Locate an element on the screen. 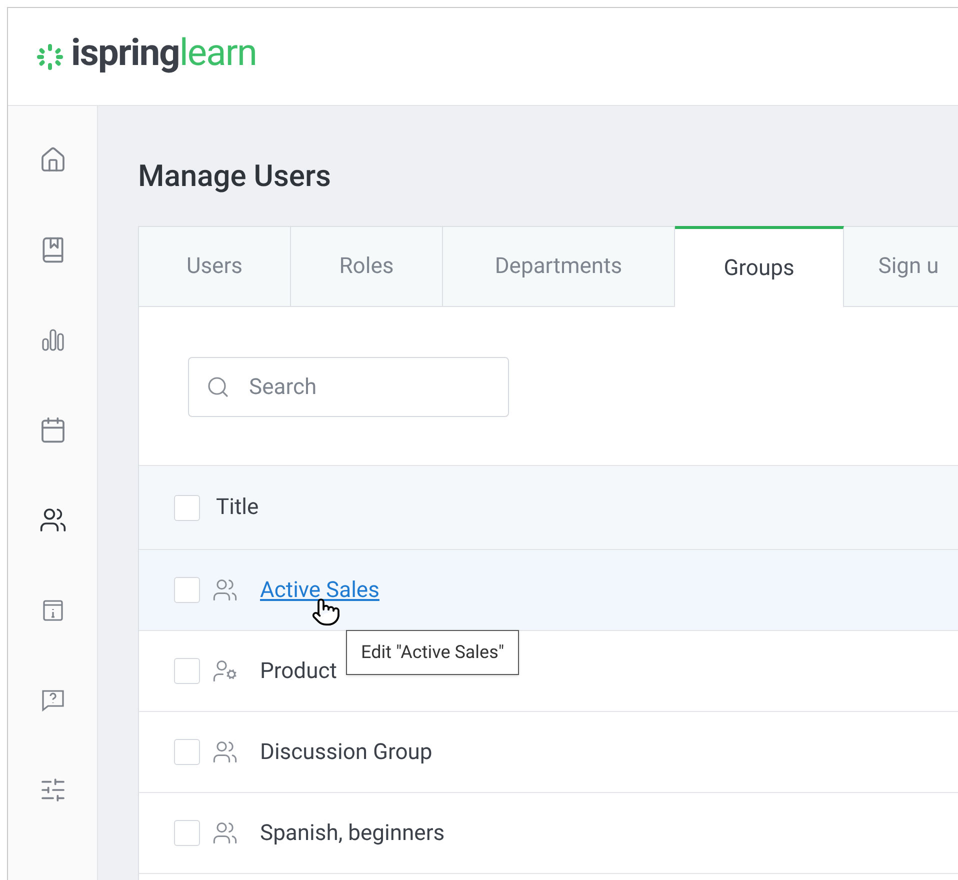 This screenshot has width=958, height=880. page-title: Manage Users is located at coordinates (235, 177).